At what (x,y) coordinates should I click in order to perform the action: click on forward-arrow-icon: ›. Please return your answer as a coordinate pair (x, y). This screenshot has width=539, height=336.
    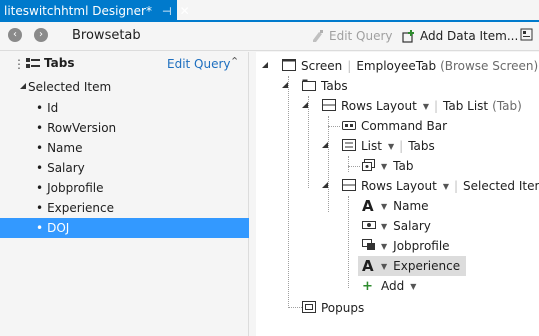
    Looking at the image, I should click on (41, 35).